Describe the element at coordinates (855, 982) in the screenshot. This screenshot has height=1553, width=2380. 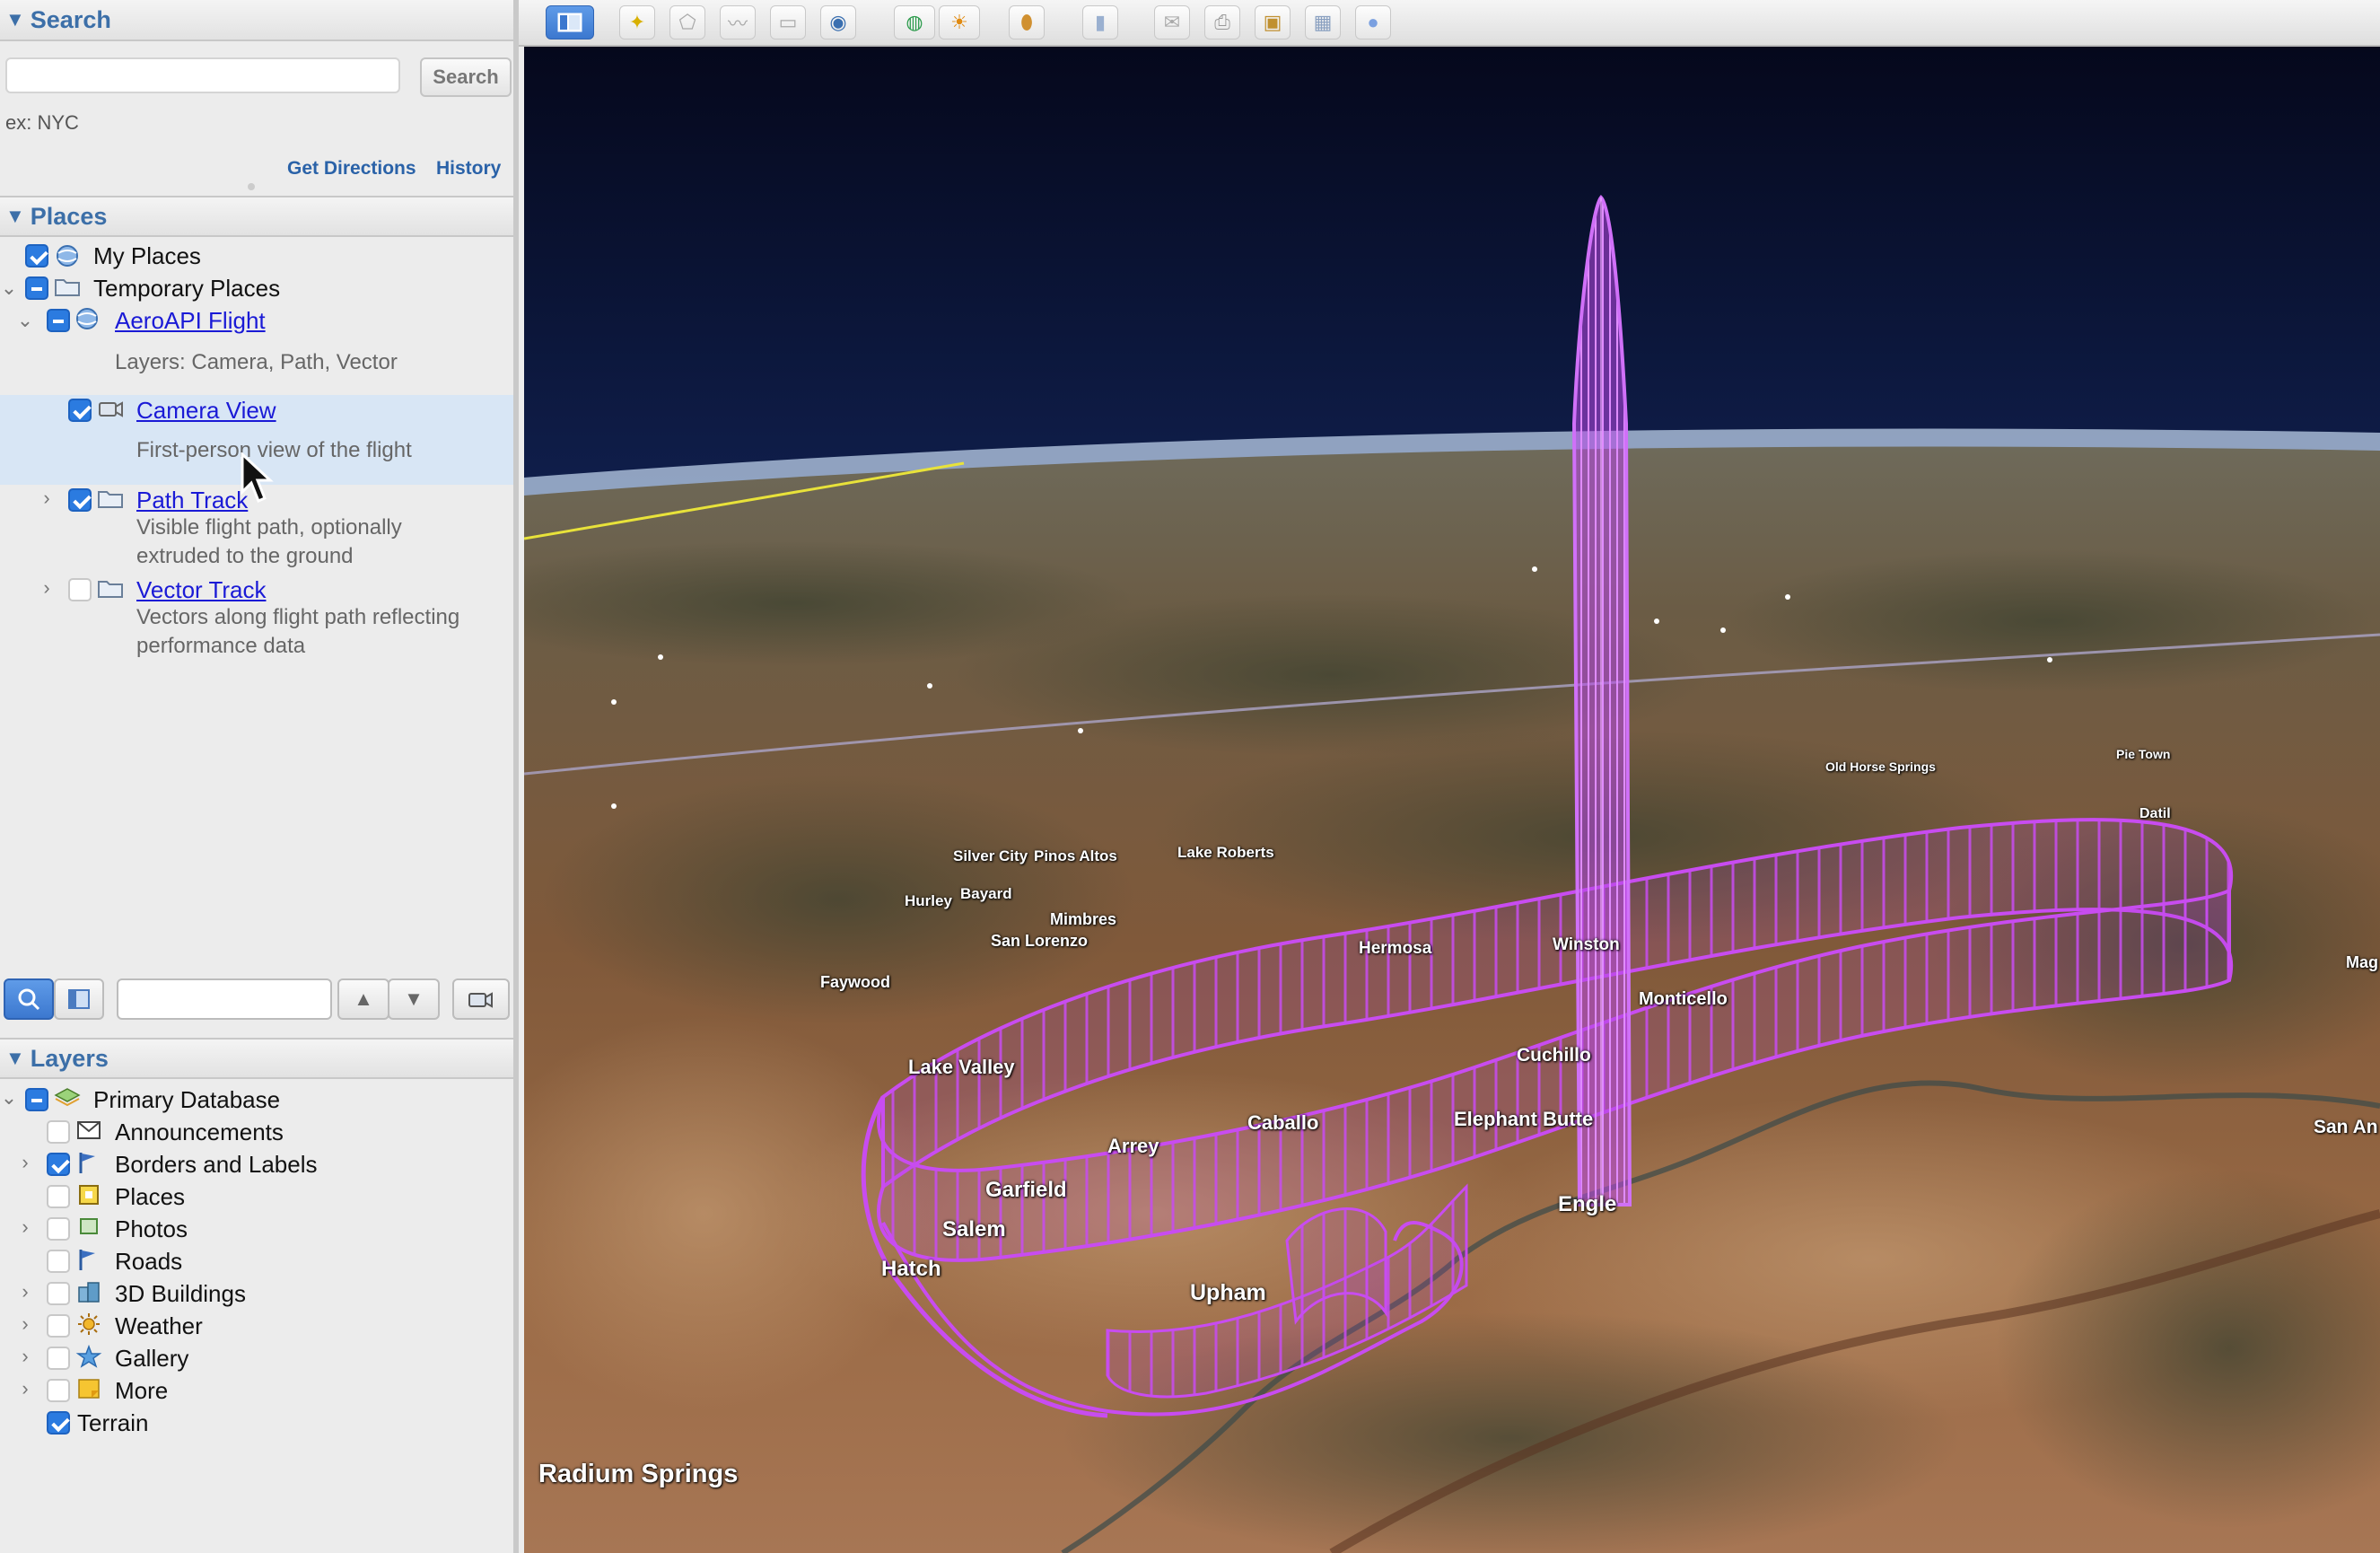
I see `map-label: Faywood` at that location.